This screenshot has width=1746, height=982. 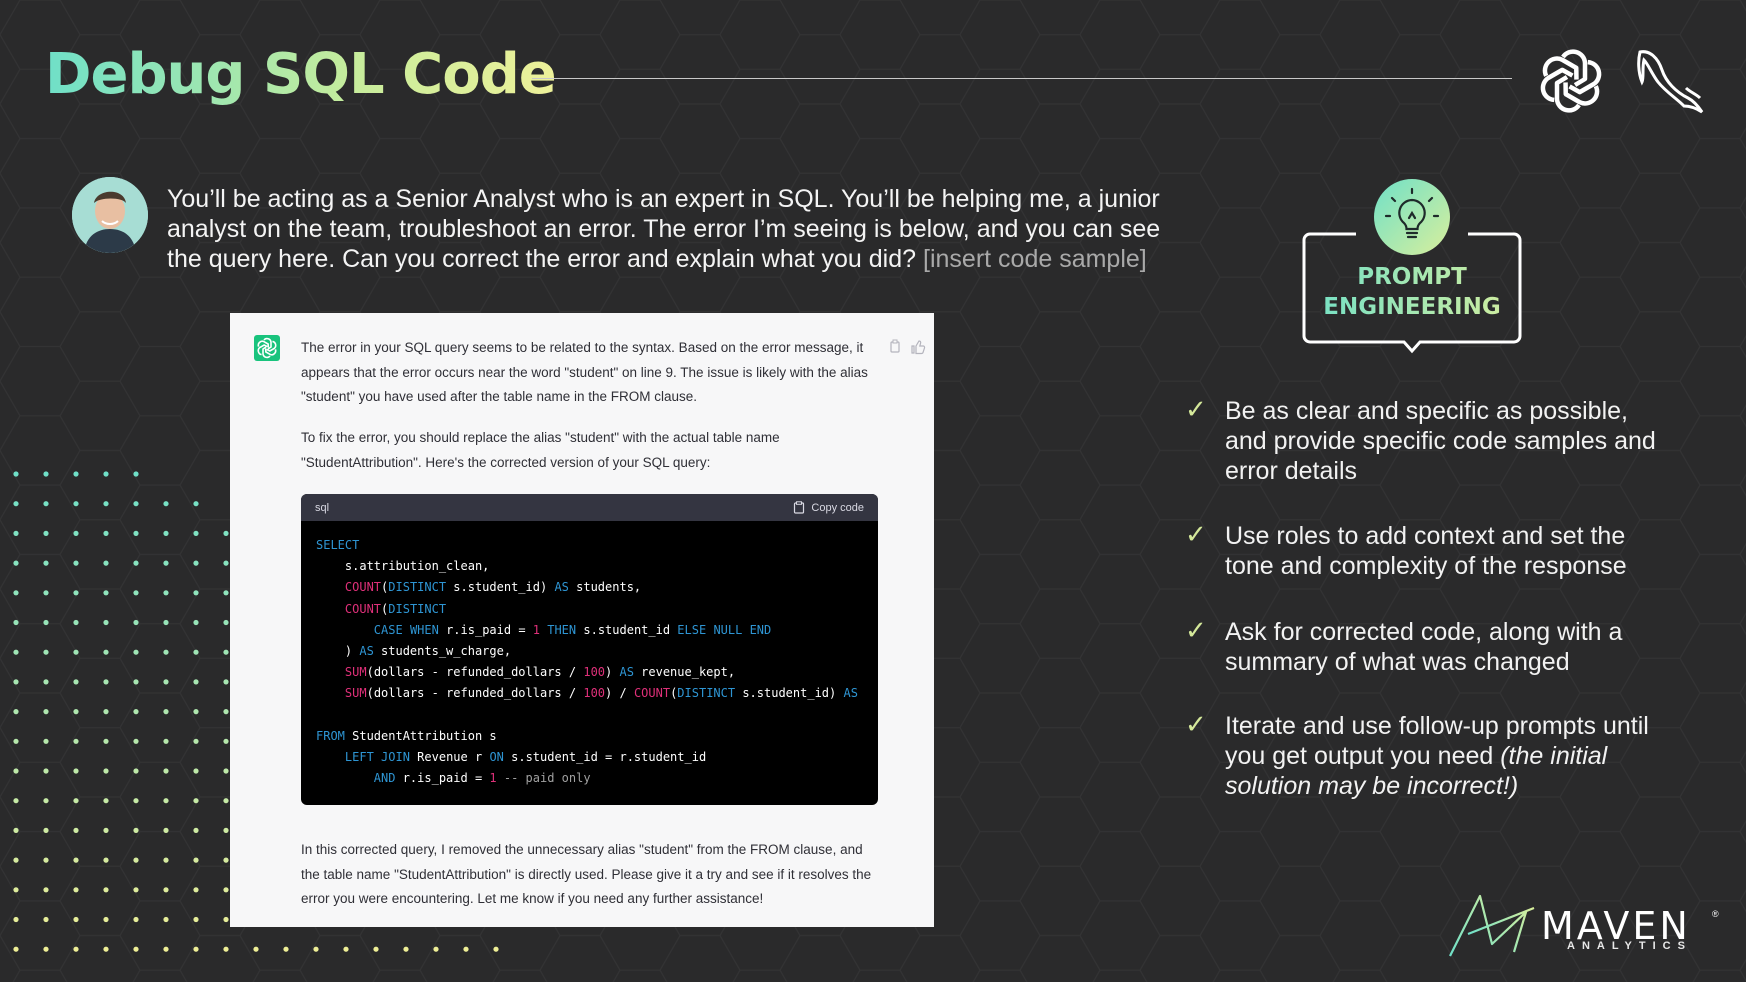 What do you see at coordinates (1412, 277) in the screenshot?
I see `badge-line-1: PROMPT` at bounding box center [1412, 277].